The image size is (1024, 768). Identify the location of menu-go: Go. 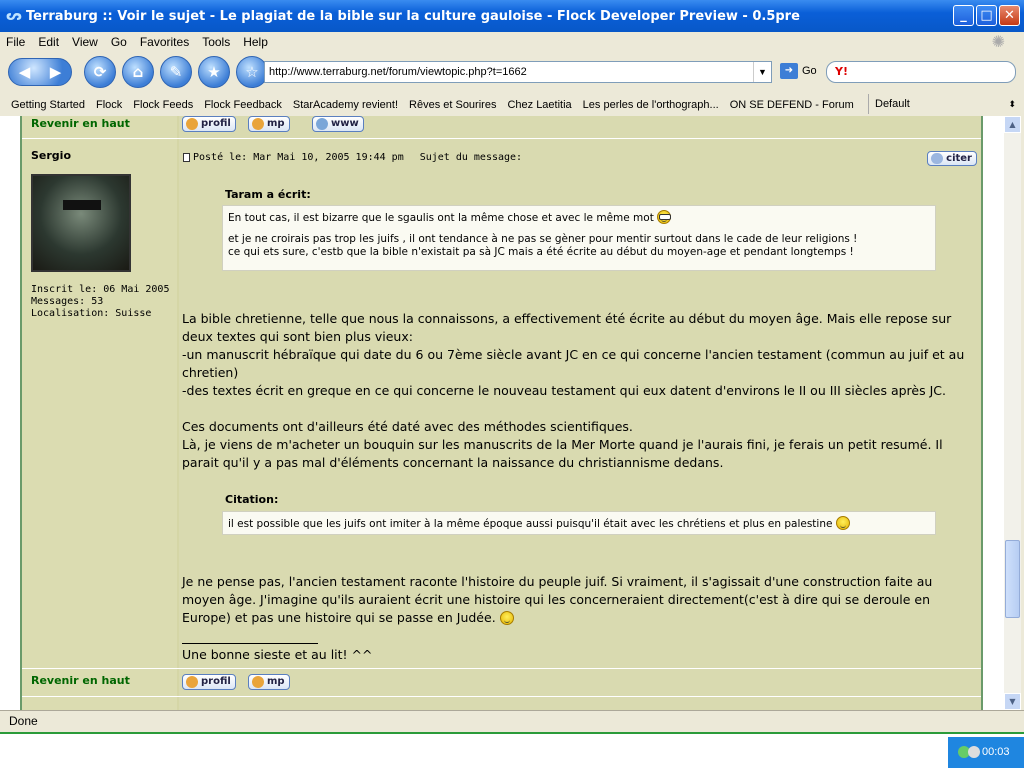
(119, 42).